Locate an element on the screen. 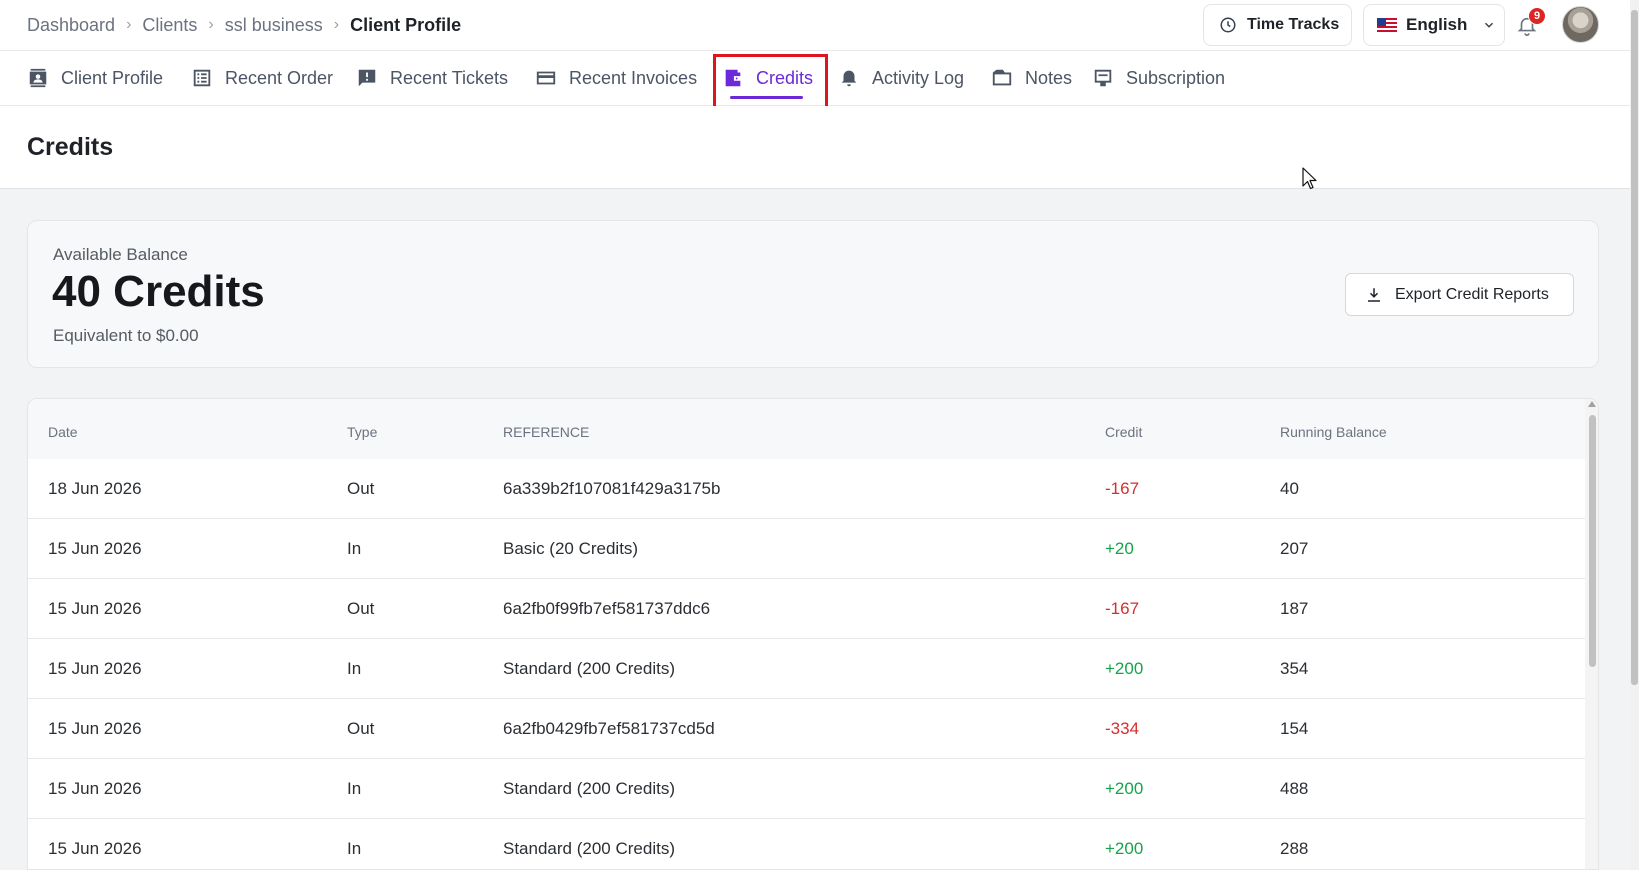 Image resolution: width=1639 pixels, height=870 pixels. avatar is located at coordinates (1580, 24).